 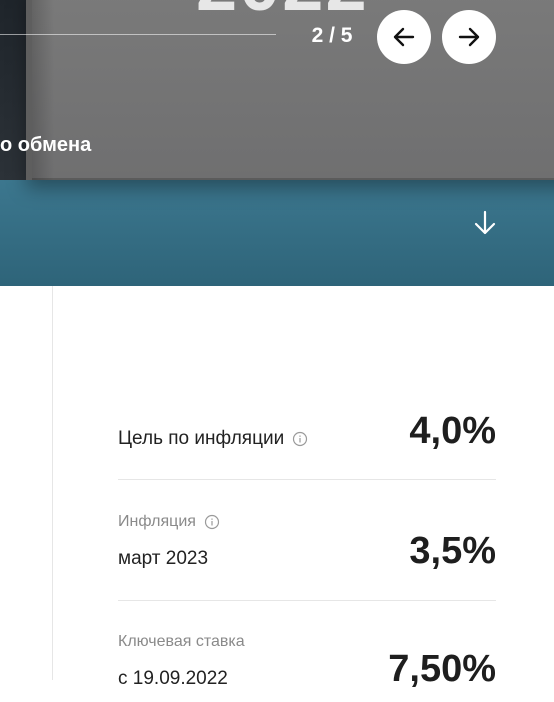 I want to click on next-slide-button, so click(x=469, y=37).